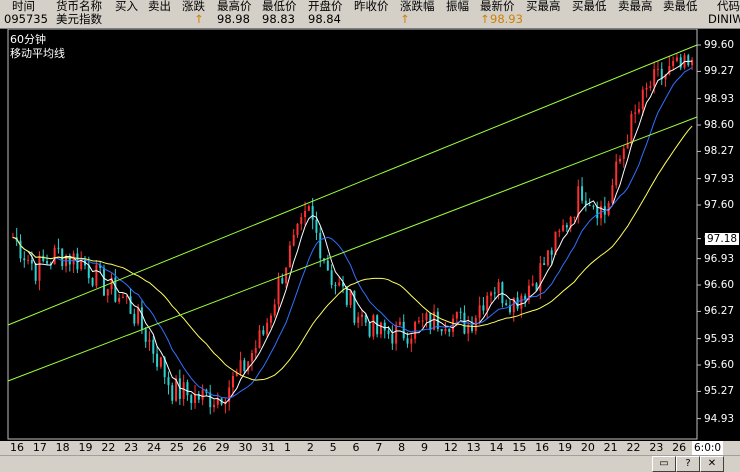 This screenshot has height=472, width=740. Describe the element at coordinates (62, 447) in the screenshot. I see `x-tick-label: 18` at that location.